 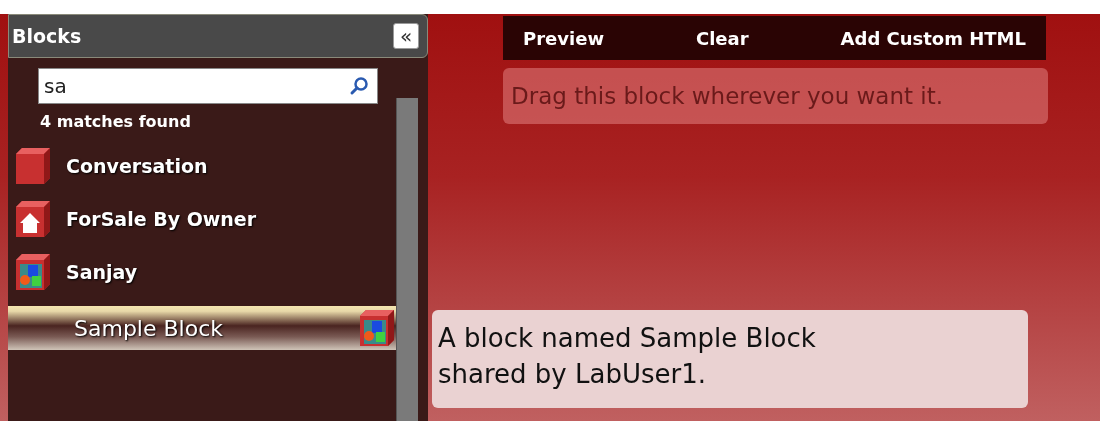 I want to click on block-item: Sanjay, so click(x=202, y=271).